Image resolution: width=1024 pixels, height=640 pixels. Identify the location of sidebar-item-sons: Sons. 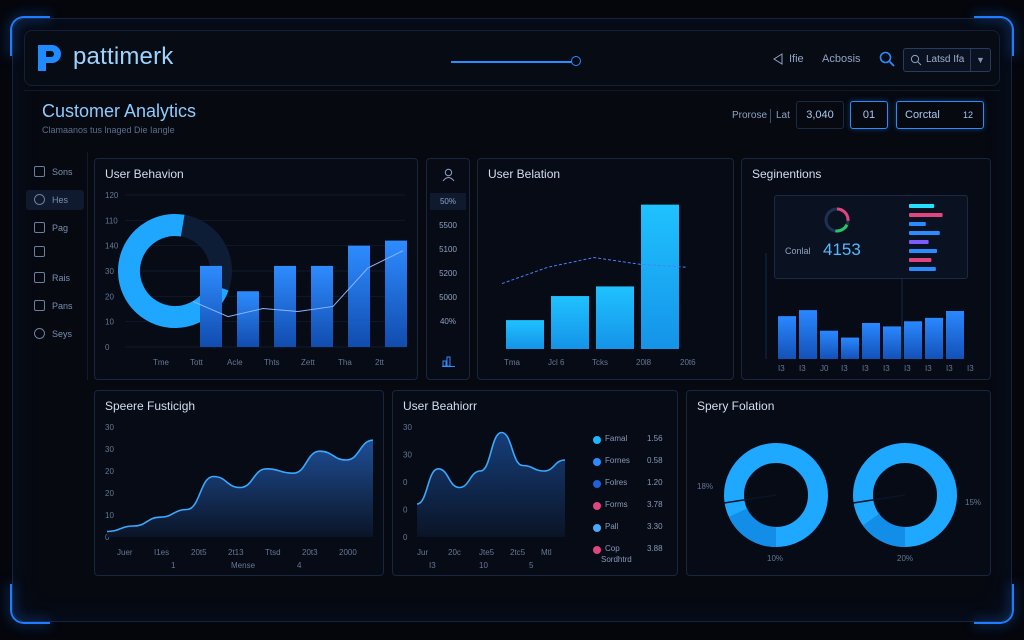
(55, 172).